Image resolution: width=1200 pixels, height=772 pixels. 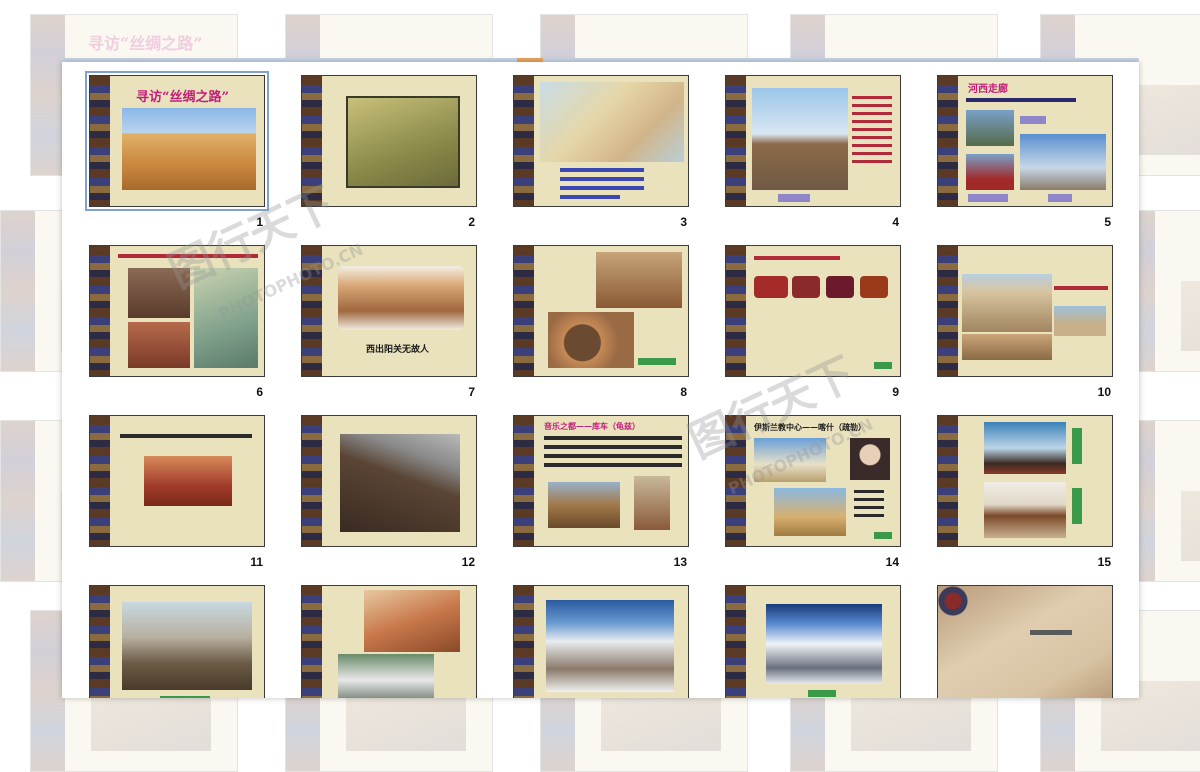 What do you see at coordinates (592, 426) in the screenshot?
I see `slide-title: 音乐之都——库车（龟兹）` at bounding box center [592, 426].